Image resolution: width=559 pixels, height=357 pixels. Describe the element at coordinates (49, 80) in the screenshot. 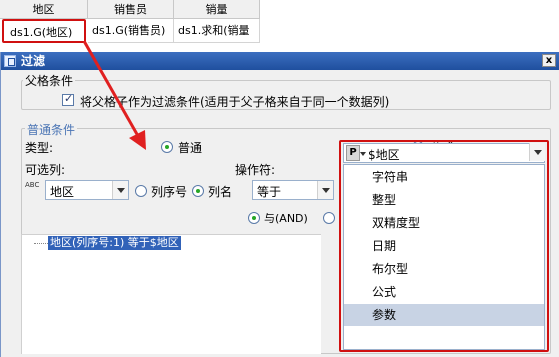

I see `parent-condition-legend: 父格条件` at that location.